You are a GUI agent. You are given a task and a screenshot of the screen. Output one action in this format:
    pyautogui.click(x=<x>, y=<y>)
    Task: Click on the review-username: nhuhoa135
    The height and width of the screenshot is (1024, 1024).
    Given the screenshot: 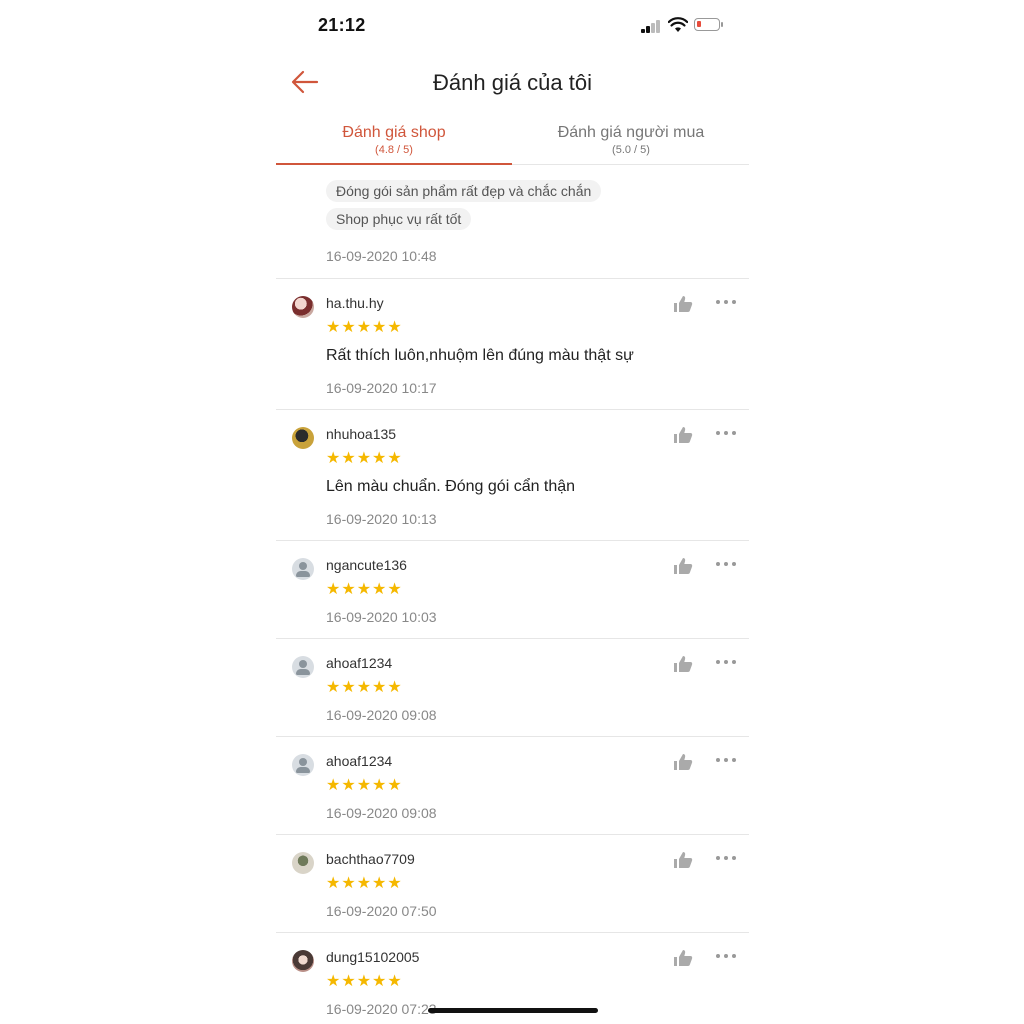 What is the action you would take?
    pyautogui.click(x=361, y=434)
    